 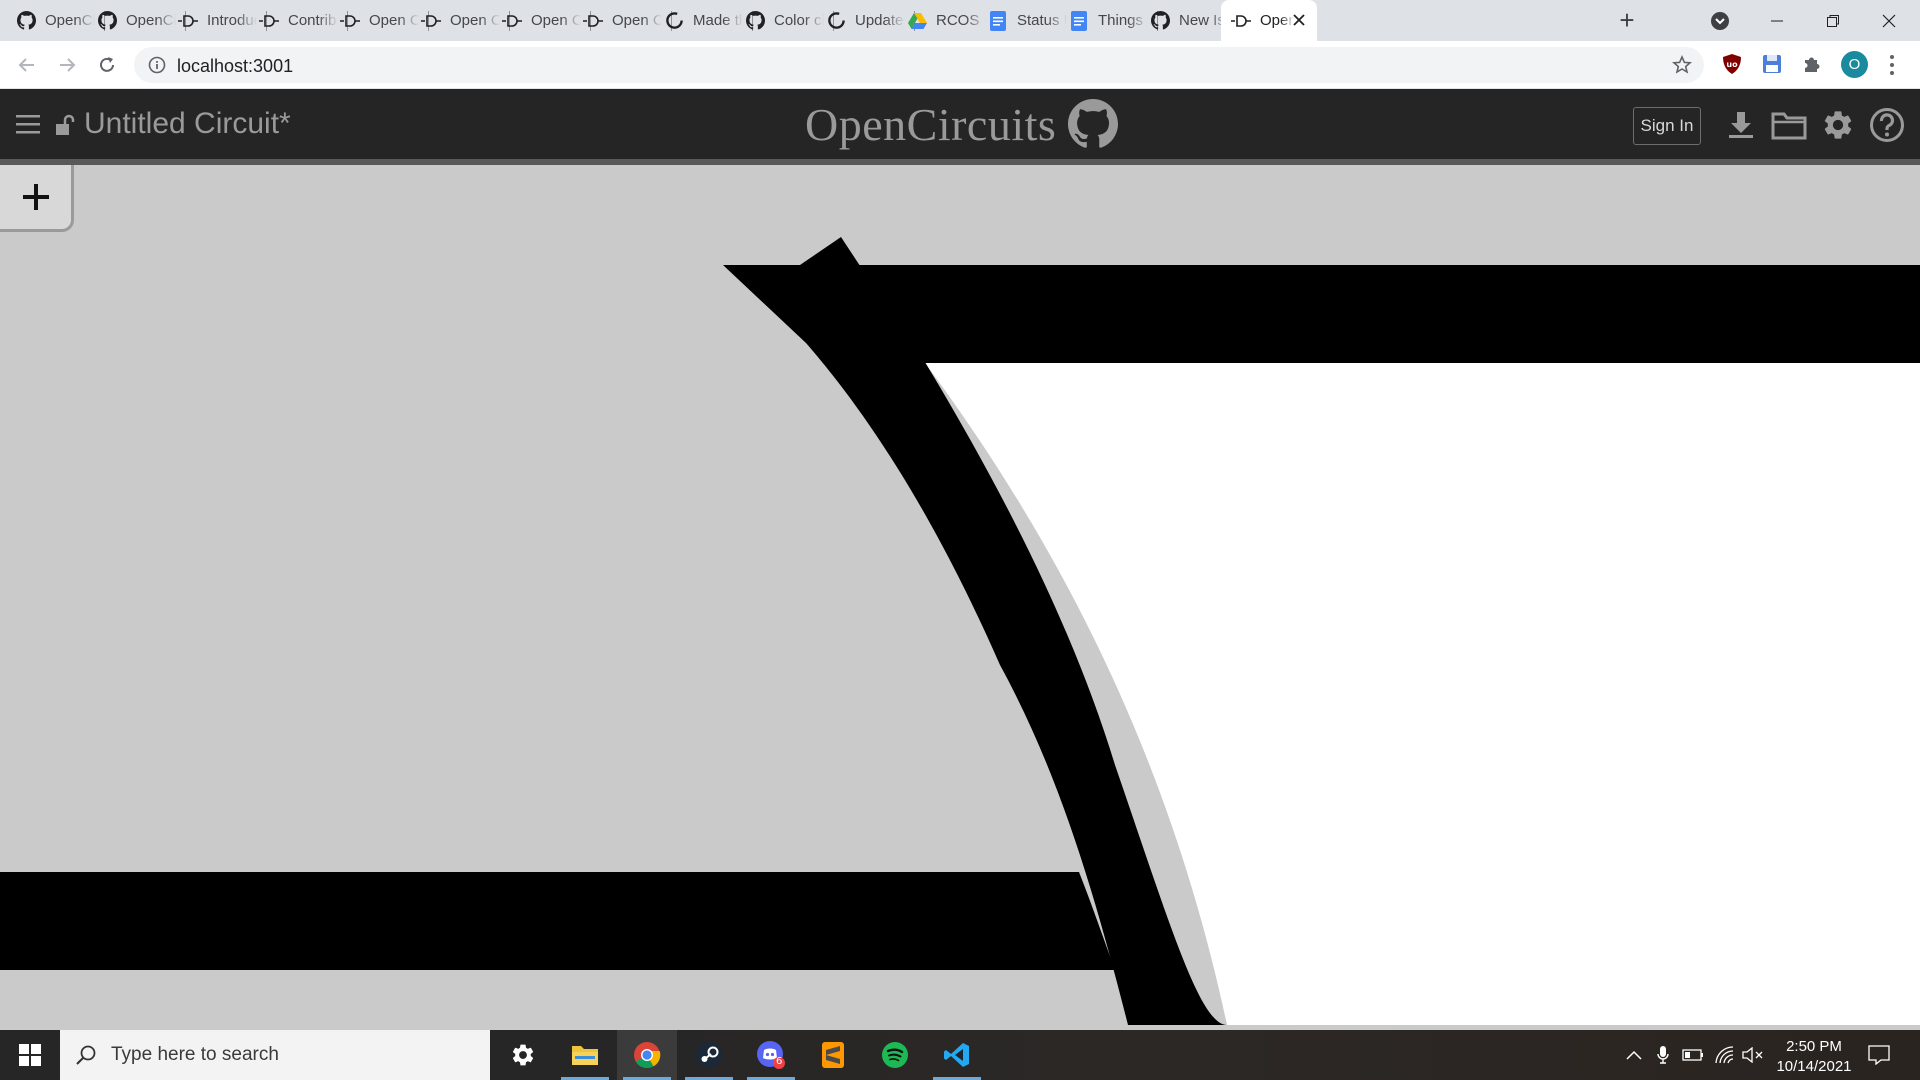 What do you see at coordinates (917, 21) in the screenshot?
I see `google-drive-icon` at bounding box center [917, 21].